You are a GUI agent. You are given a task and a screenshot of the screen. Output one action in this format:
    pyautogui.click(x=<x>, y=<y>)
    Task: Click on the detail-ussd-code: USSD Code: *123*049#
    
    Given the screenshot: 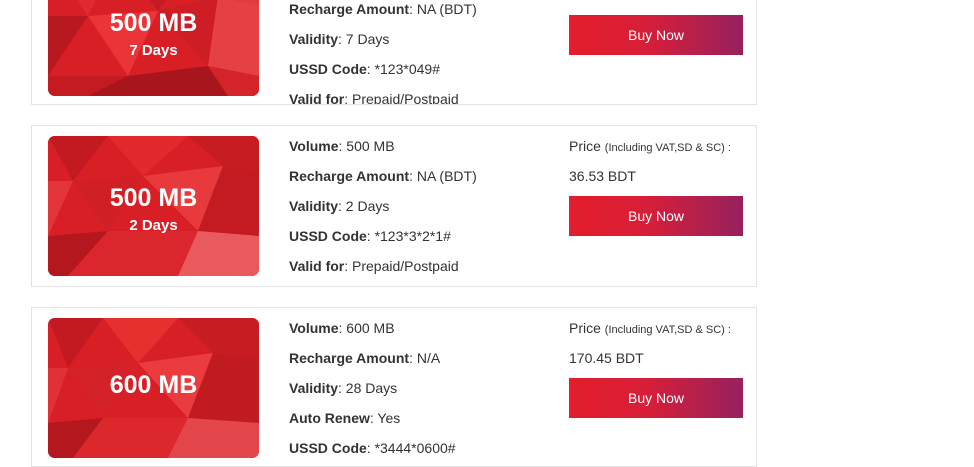 What is the action you would take?
    pyautogui.click(x=364, y=69)
    